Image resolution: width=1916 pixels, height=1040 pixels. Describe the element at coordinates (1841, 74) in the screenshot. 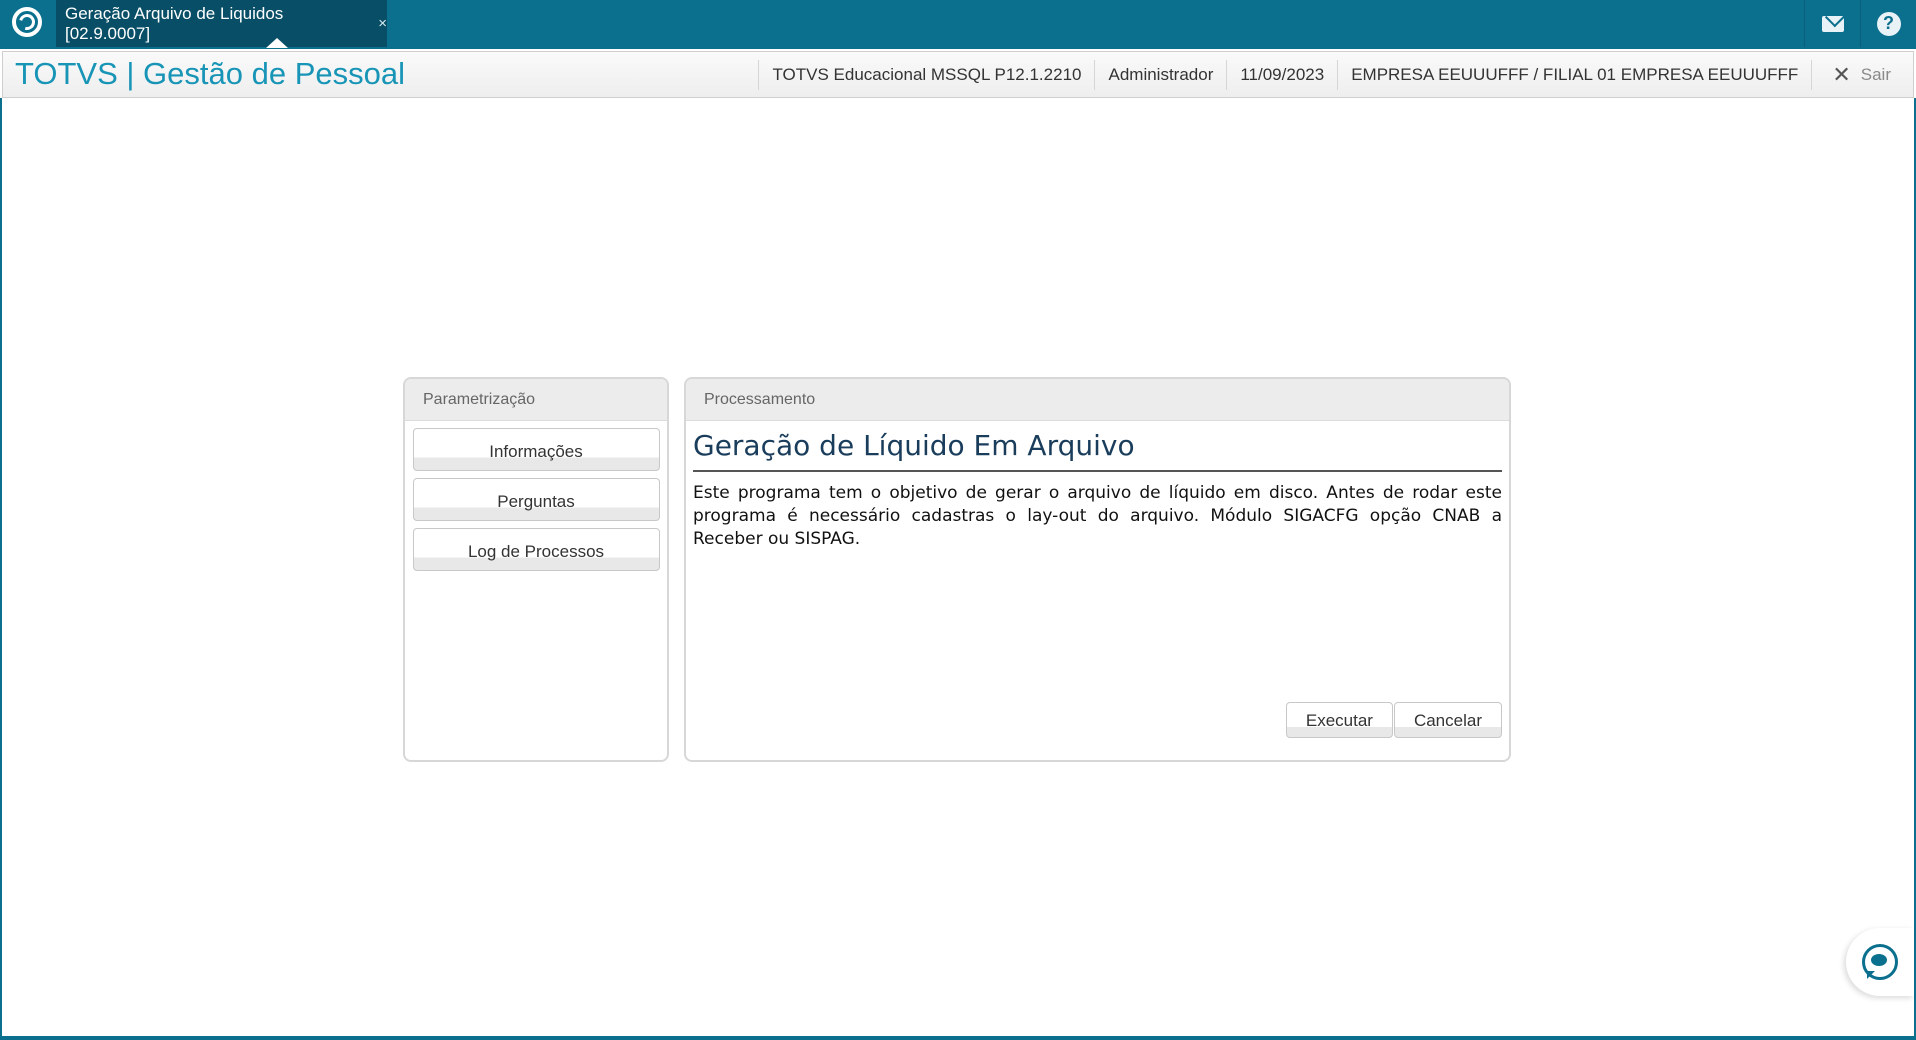

I see `close-icon: ✕` at that location.